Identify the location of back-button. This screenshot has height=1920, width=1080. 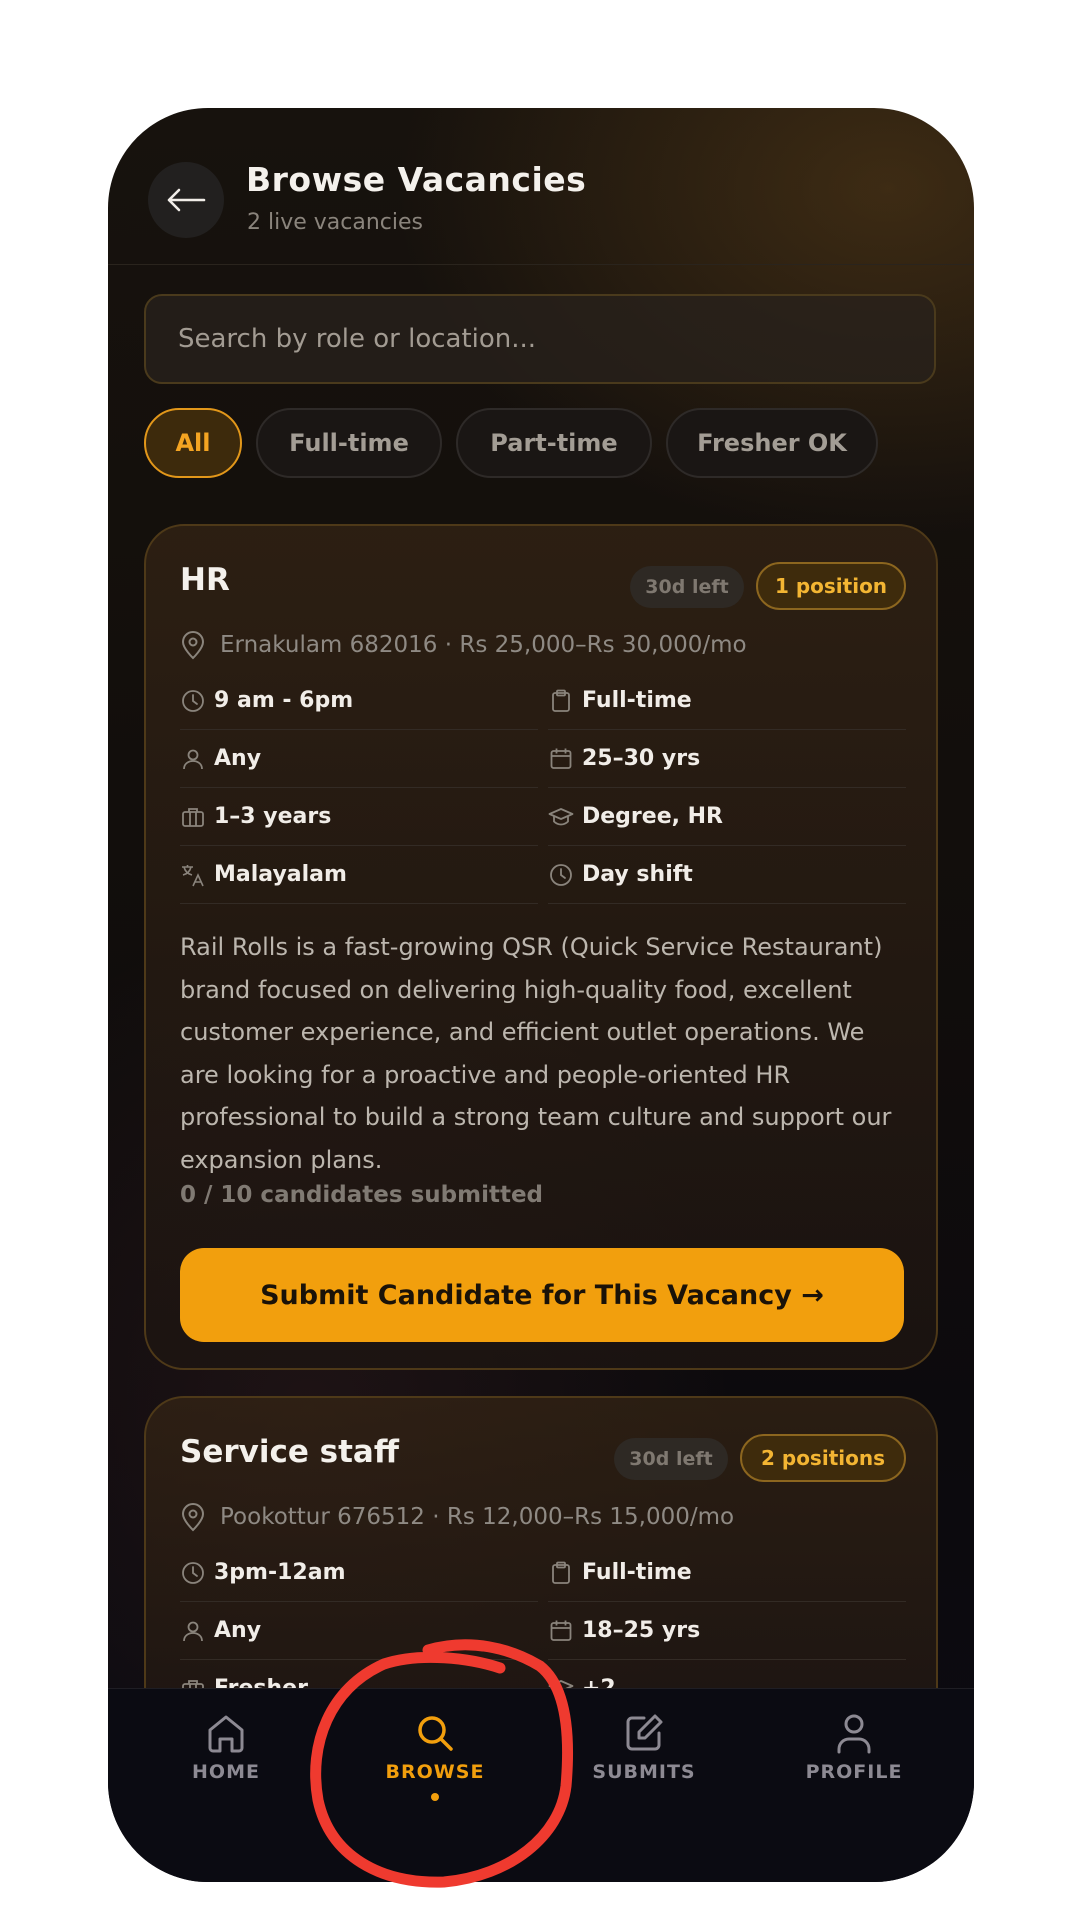
(186, 200).